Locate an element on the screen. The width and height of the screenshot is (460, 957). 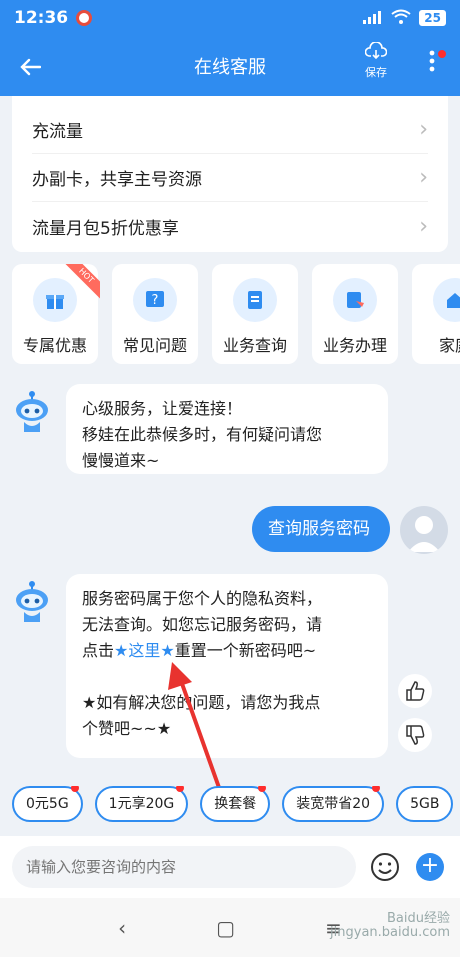
service-handling: 业务办理 is located at coordinates (355, 314).